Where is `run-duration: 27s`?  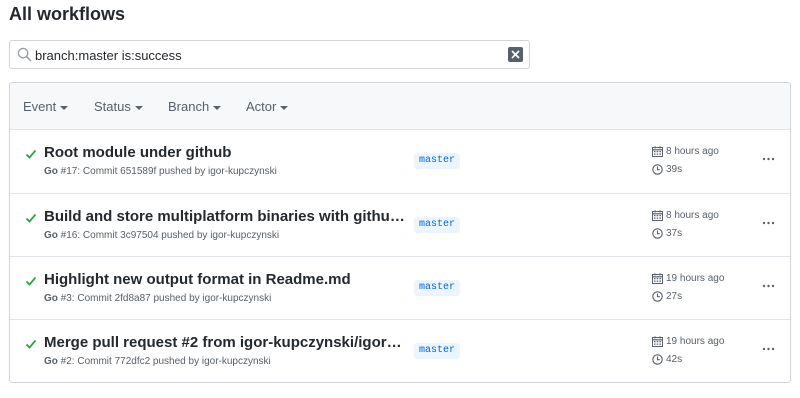 run-duration: 27s is located at coordinates (667, 296).